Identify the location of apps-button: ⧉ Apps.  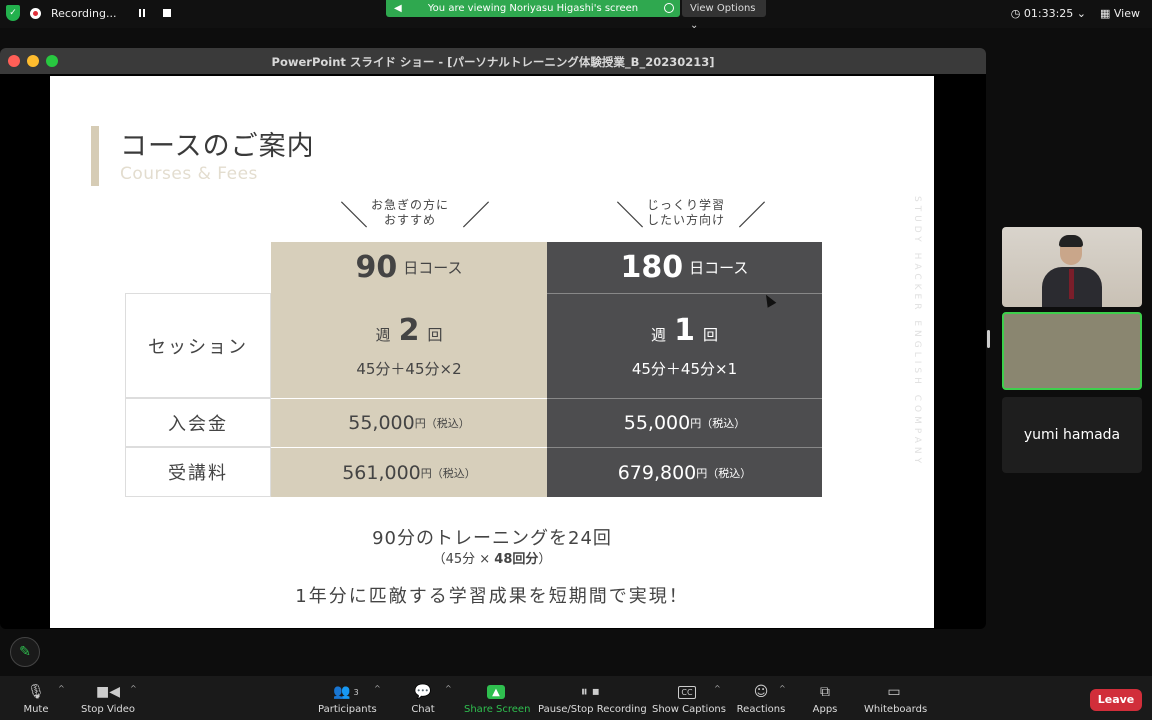
(825, 698).